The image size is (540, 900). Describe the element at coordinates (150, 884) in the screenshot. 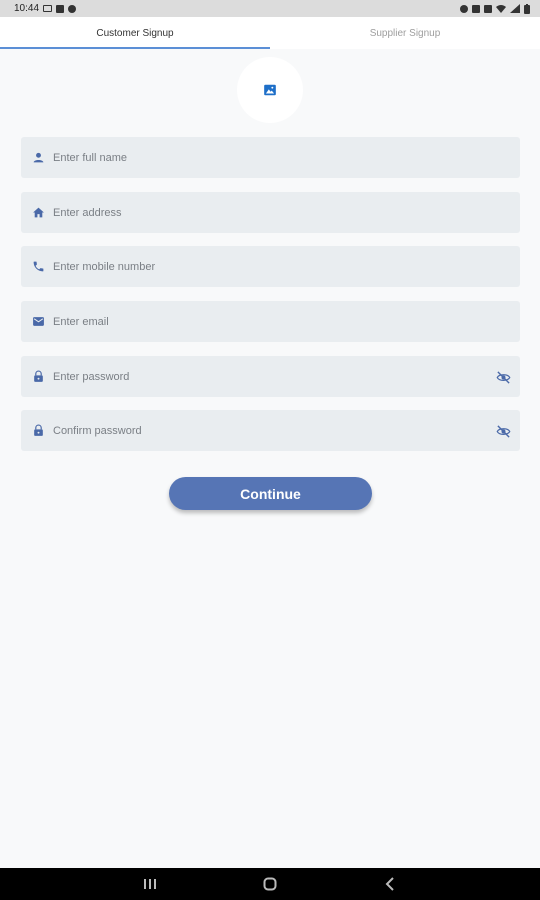

I see `recent-apps-icon` at that location.